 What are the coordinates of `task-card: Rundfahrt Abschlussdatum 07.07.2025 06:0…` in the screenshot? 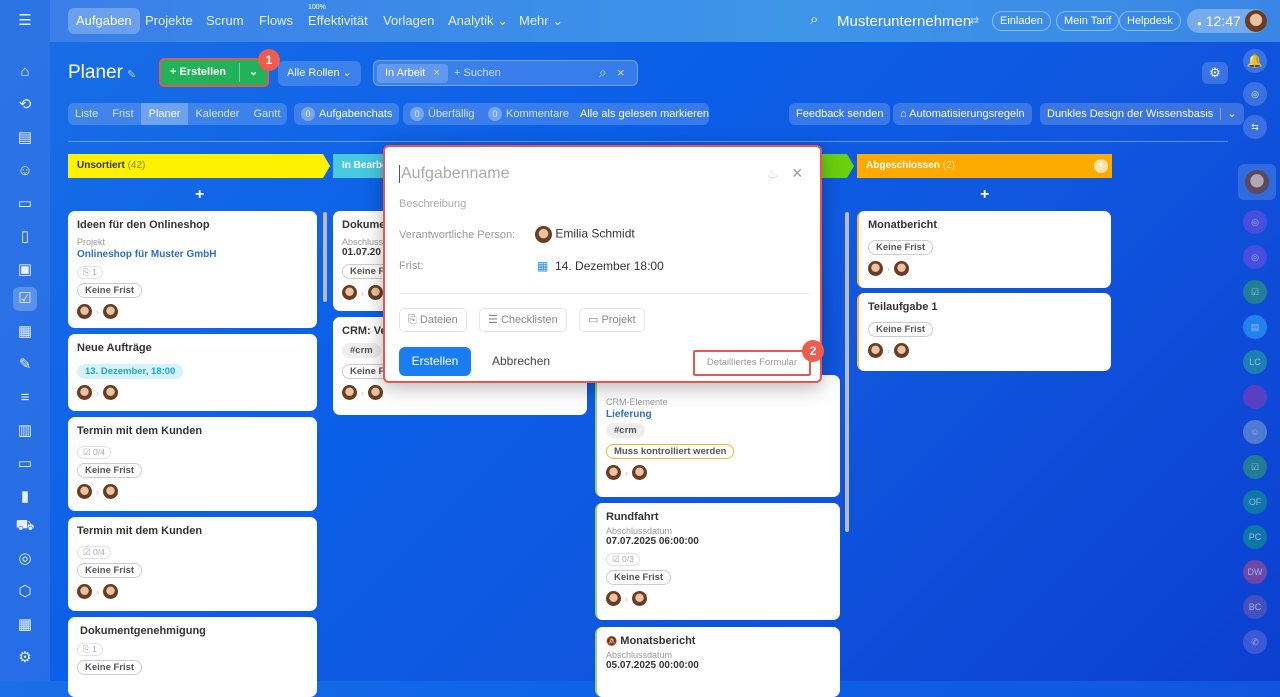 It's located at (717, 561).